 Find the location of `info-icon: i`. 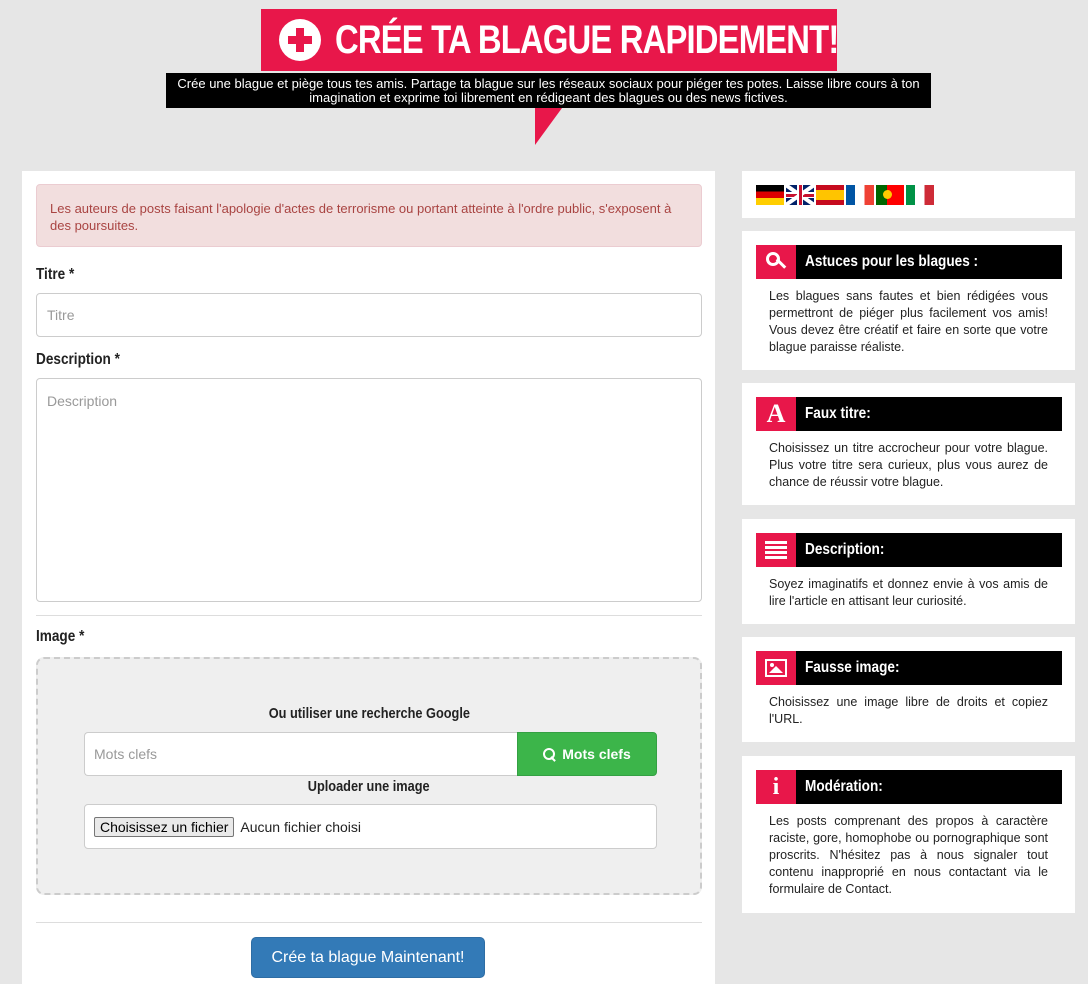

info-icon: i is located at coordinates (776, 787).